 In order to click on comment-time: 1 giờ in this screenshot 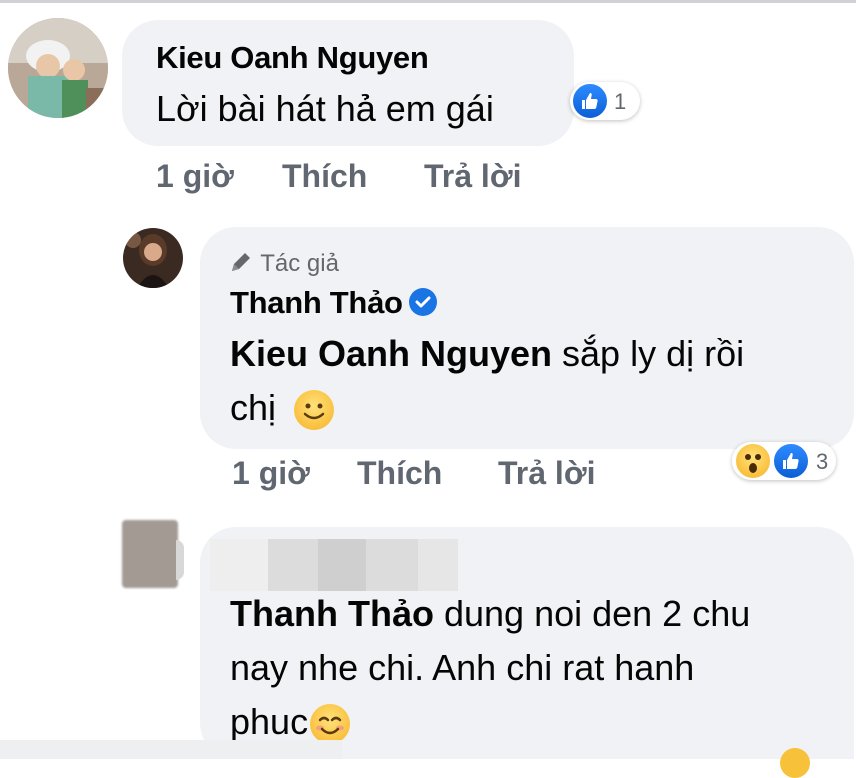, I will do `click(195, 176)`.